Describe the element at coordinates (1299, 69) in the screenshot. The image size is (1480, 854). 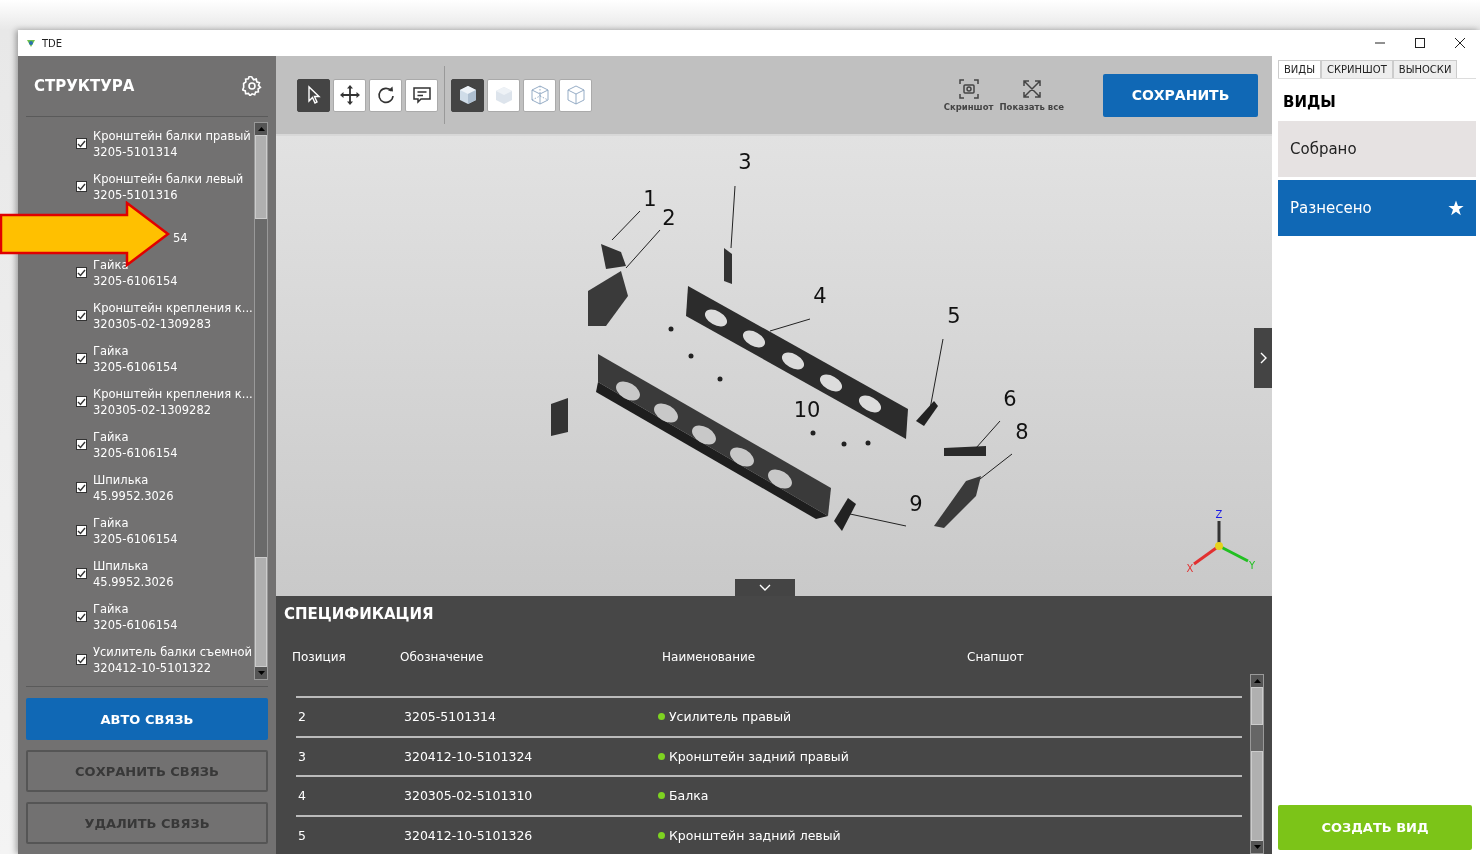
I see `tab: ВИДЫ` at that location.